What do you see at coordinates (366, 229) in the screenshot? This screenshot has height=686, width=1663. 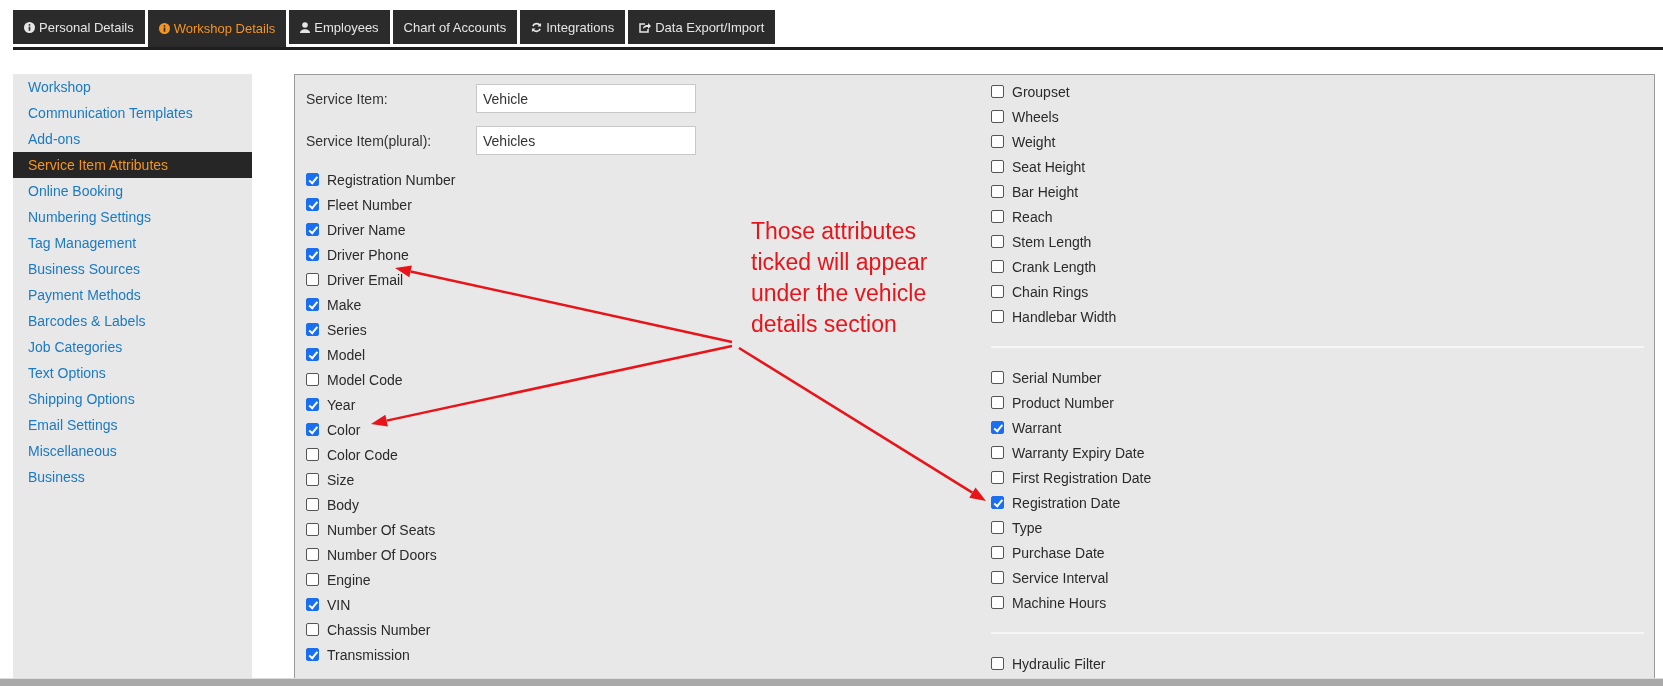 I see `checkbox-label: Driver Name` at bounding box center [366, 229].